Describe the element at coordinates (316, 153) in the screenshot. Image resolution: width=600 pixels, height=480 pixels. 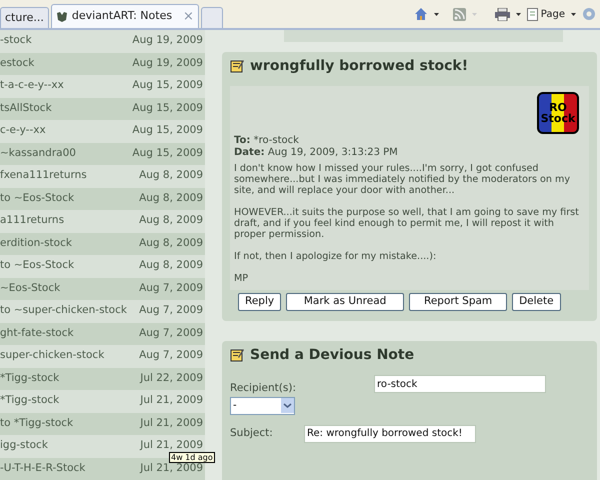
I see `note-date: Date: Aug 19, 2009, 3:13:23 PM` at that location.